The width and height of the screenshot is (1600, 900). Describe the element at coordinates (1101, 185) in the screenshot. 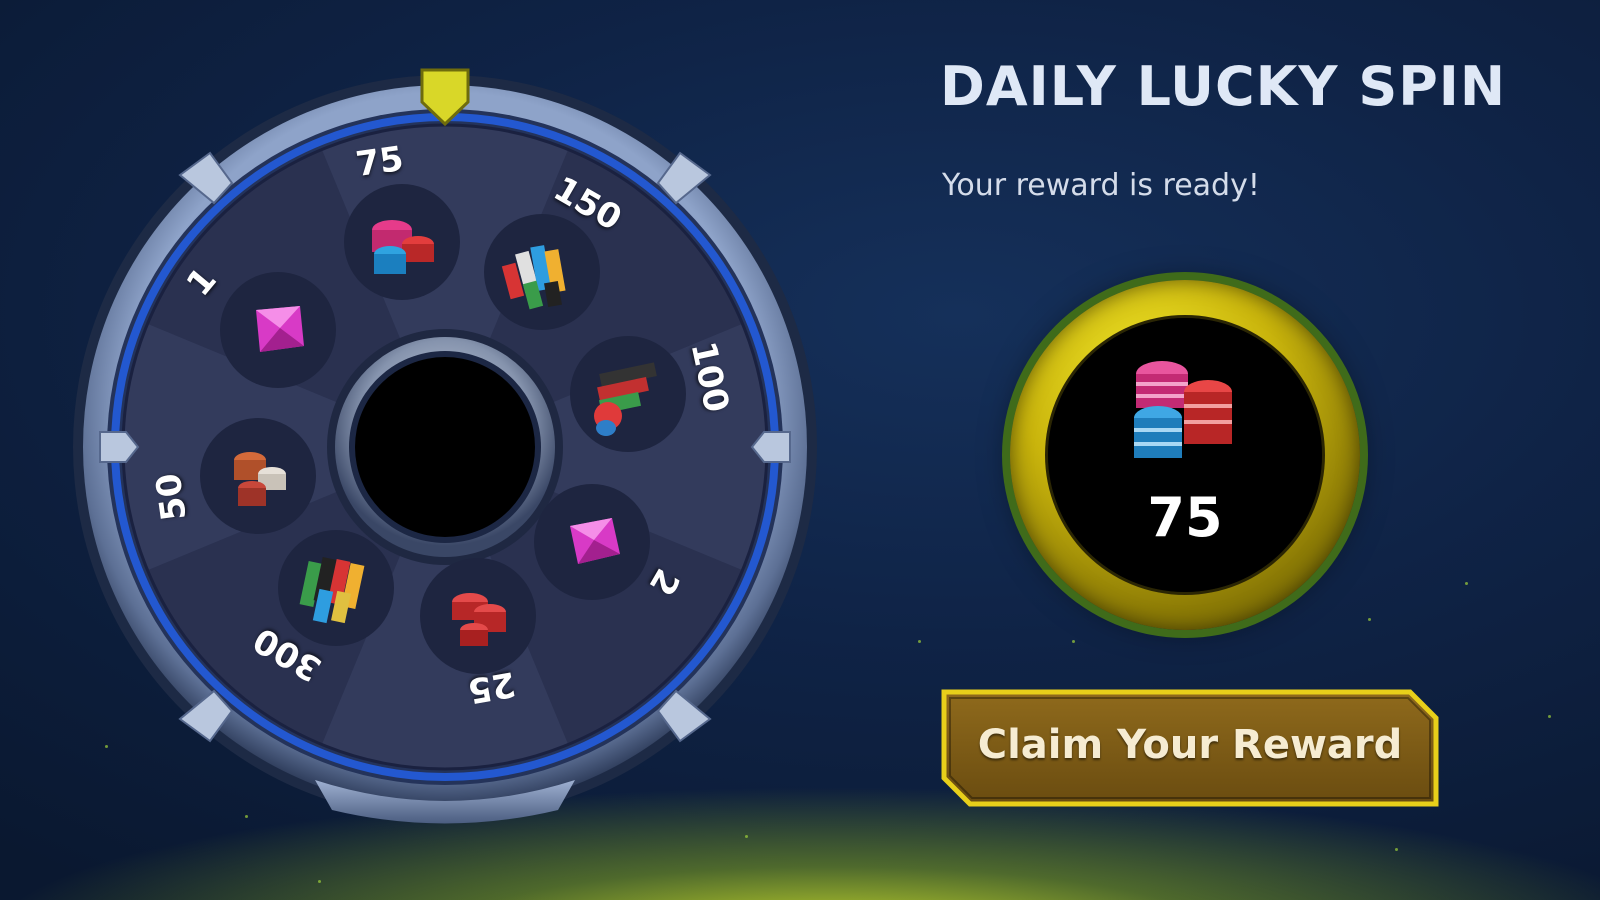

I see `reward-ready-message: Your reward is ready!` at that location.